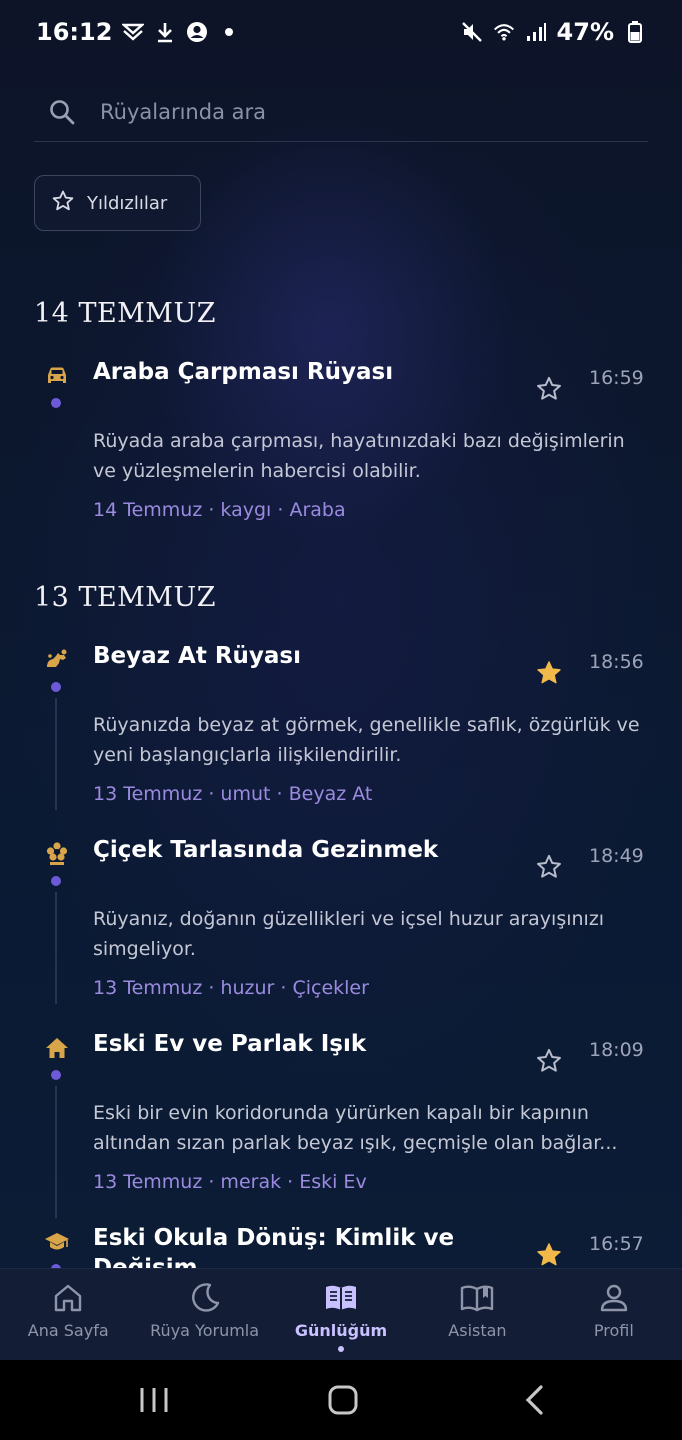 This screenshot has height=1440, width=682. I want to click on car-icon, so click(57, 376).